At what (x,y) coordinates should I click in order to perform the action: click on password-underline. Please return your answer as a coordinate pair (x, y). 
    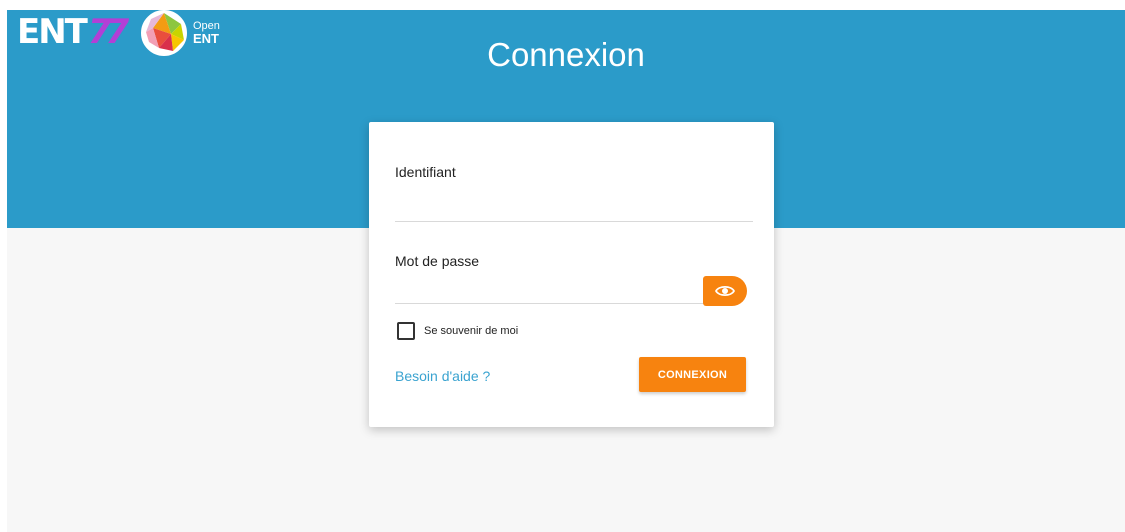
    Looking at the image, I should click on (551, 303).